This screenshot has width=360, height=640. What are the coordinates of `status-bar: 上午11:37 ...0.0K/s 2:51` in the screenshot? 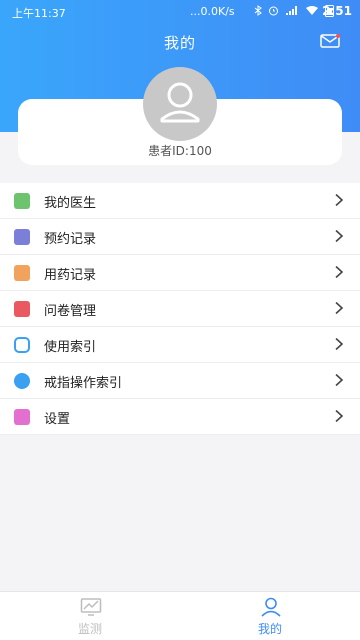 It's located at (180, 12).